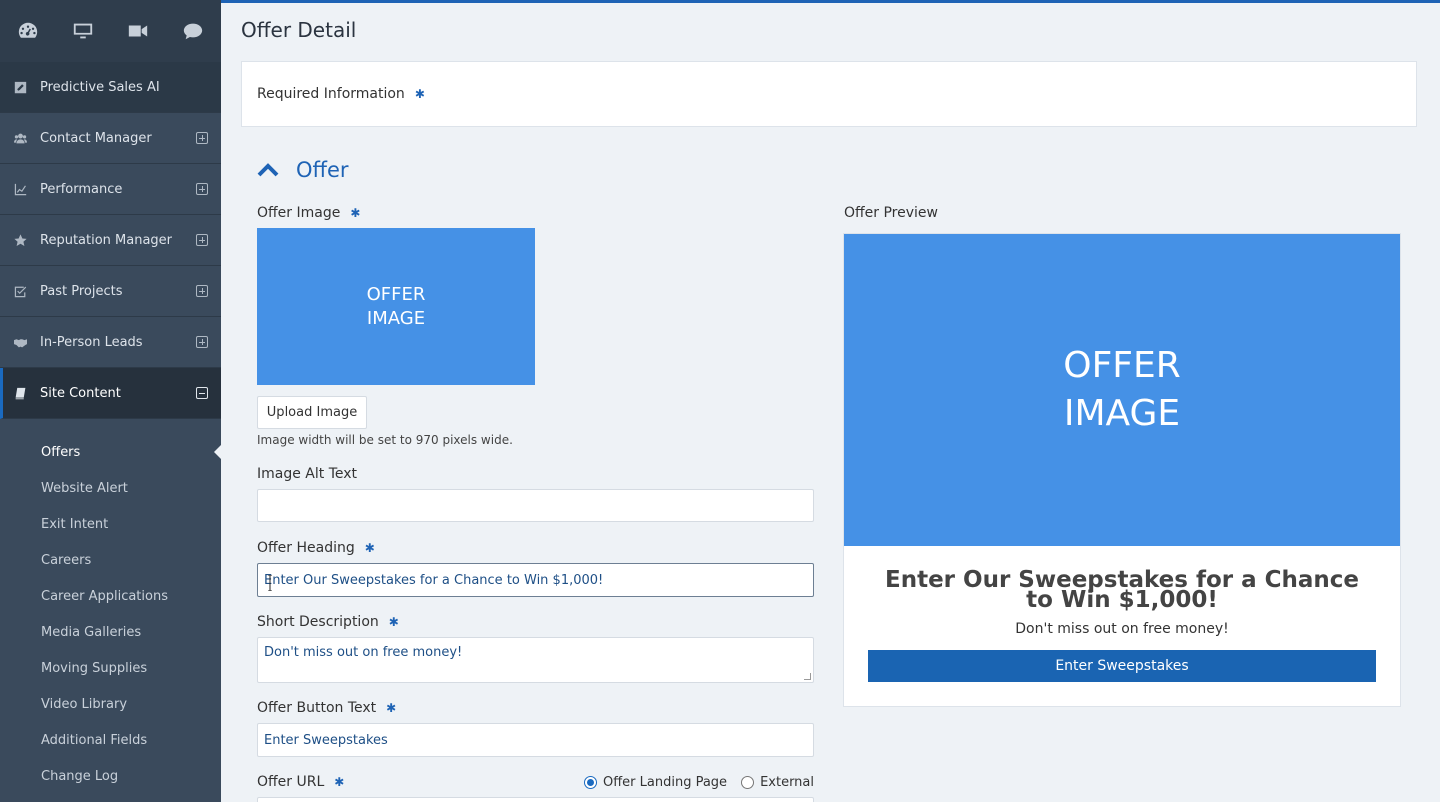  Describe the element at coordinates (396, 306) in the screenshot. I see `offer-image-placeholder: OFFER IMAGE` at that location.